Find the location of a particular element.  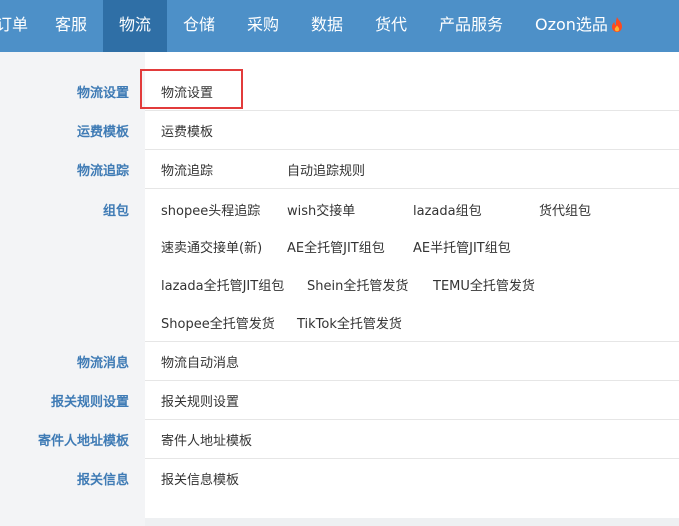

link-auto-logistics-messages: 物流自动消息 is located at coordinates (200, 361).